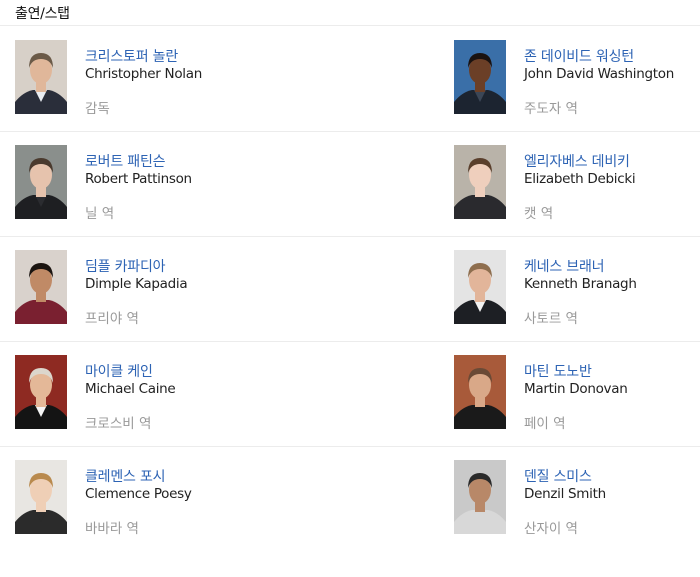 This screenshot has width=700, height=577. I want to click on cast-role: 프리야 역, so click(112, 319).